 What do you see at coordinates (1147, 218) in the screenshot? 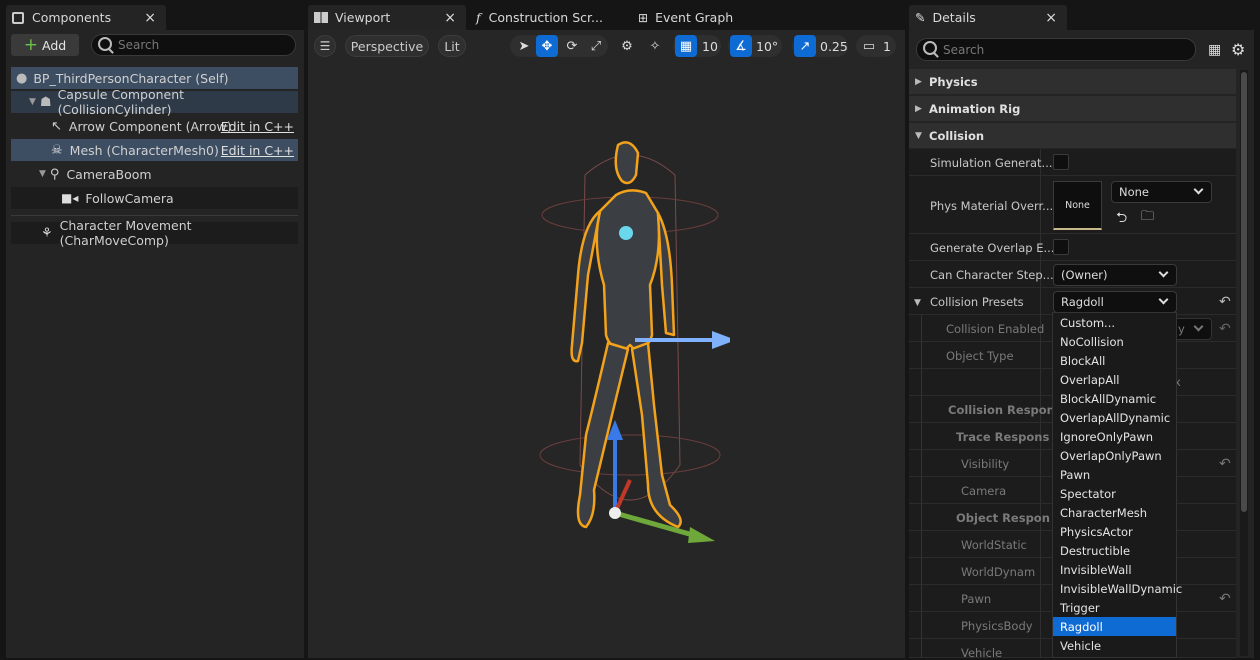
I see `browse-asset-icon: 🗀` at bounding box center [1147, 218].